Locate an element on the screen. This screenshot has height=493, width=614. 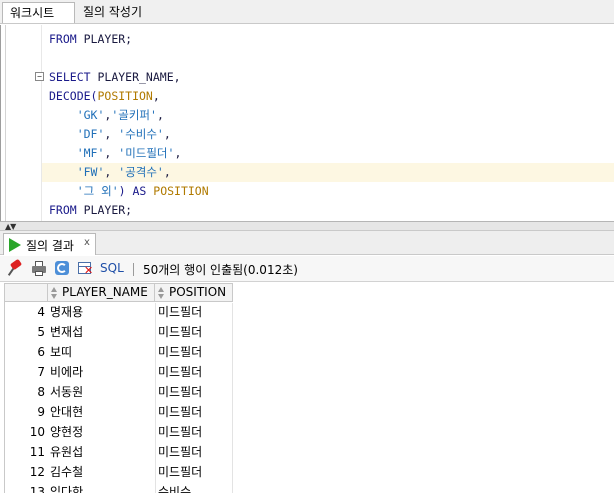
code-token: 'FW' is located at coordinates (90, 172).